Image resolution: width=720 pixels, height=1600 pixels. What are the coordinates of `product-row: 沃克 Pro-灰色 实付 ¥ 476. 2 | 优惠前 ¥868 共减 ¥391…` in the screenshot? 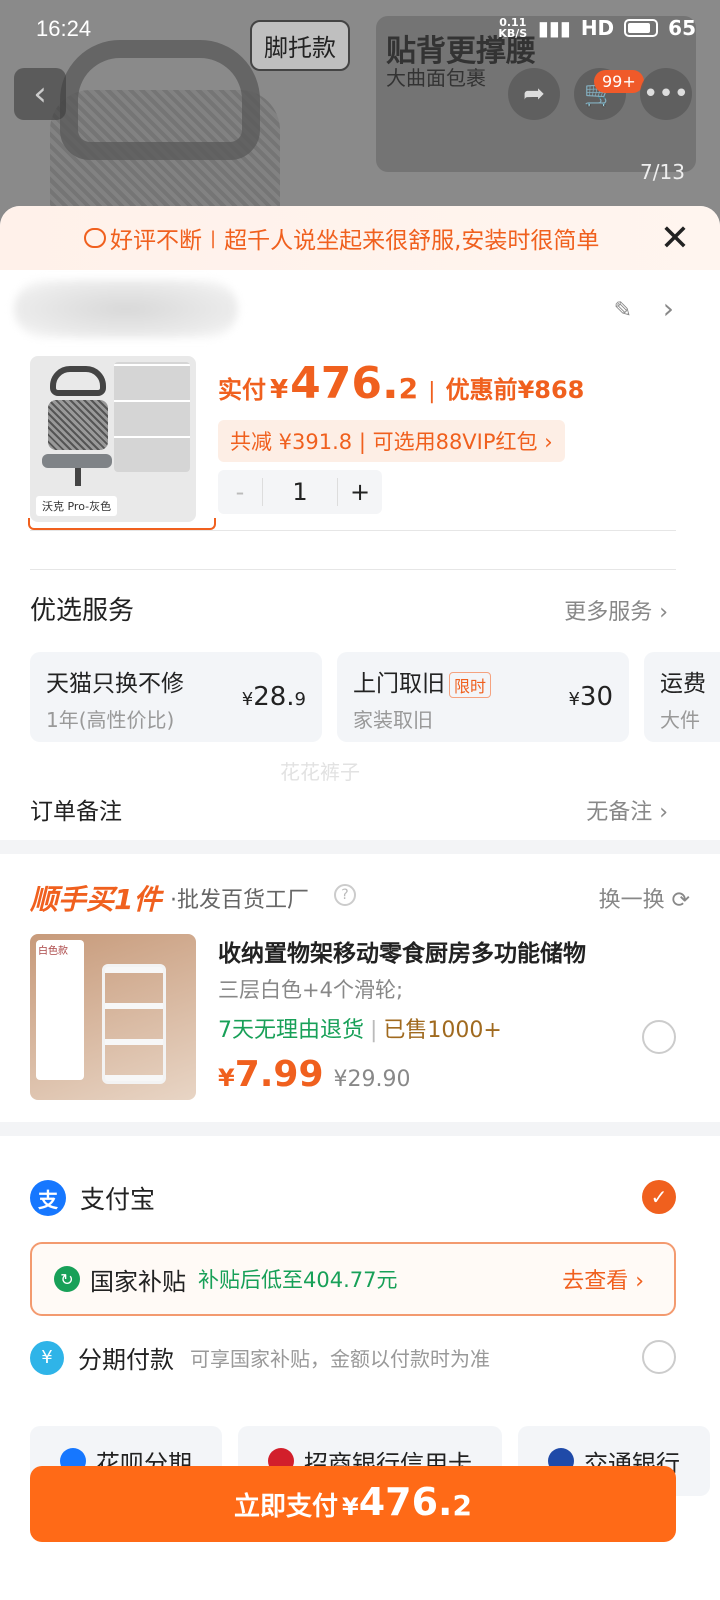 It's located at (360, 440).